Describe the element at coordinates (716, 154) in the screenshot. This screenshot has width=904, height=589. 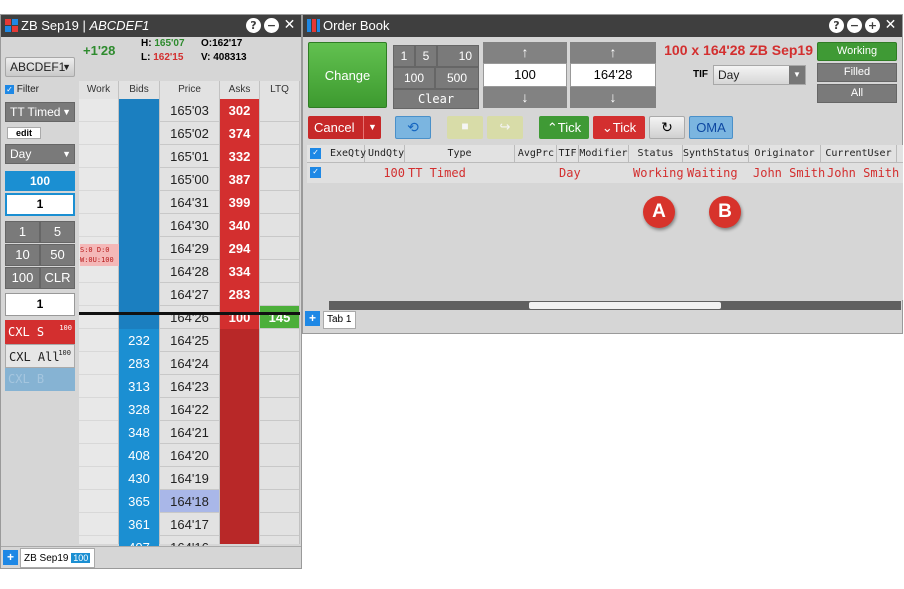
I see `column-header-synthstatus: SynthStatus` at that location.